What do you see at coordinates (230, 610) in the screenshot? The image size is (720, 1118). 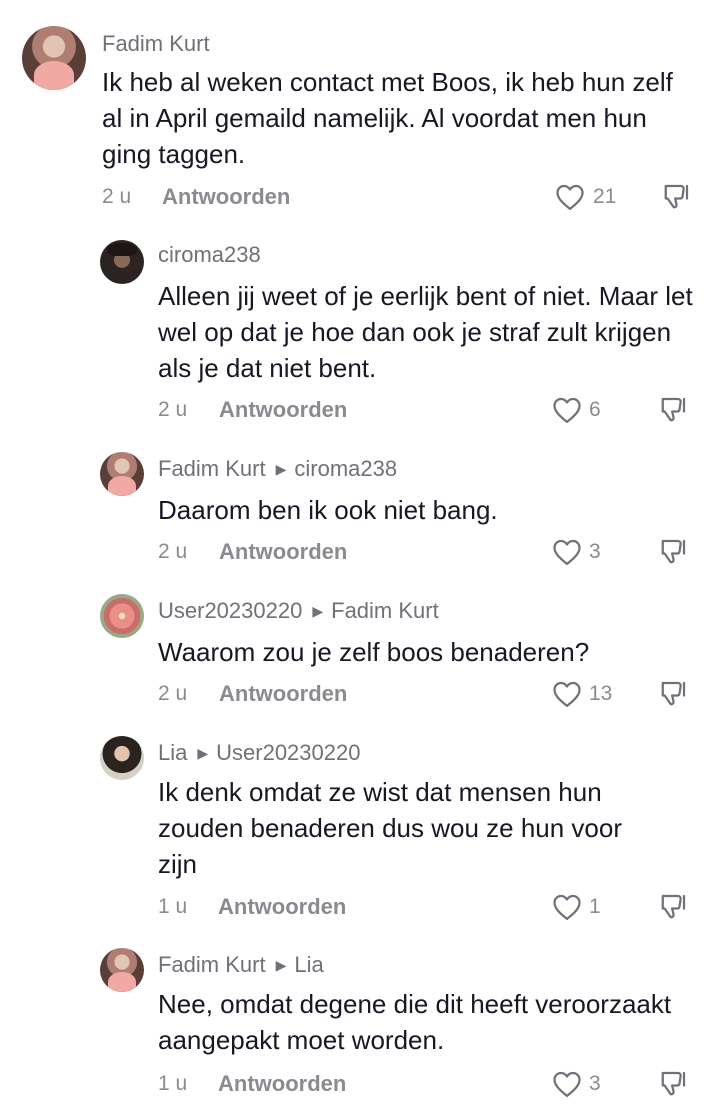 I see `author-name: User20230220` at bounding box center [230, 610].